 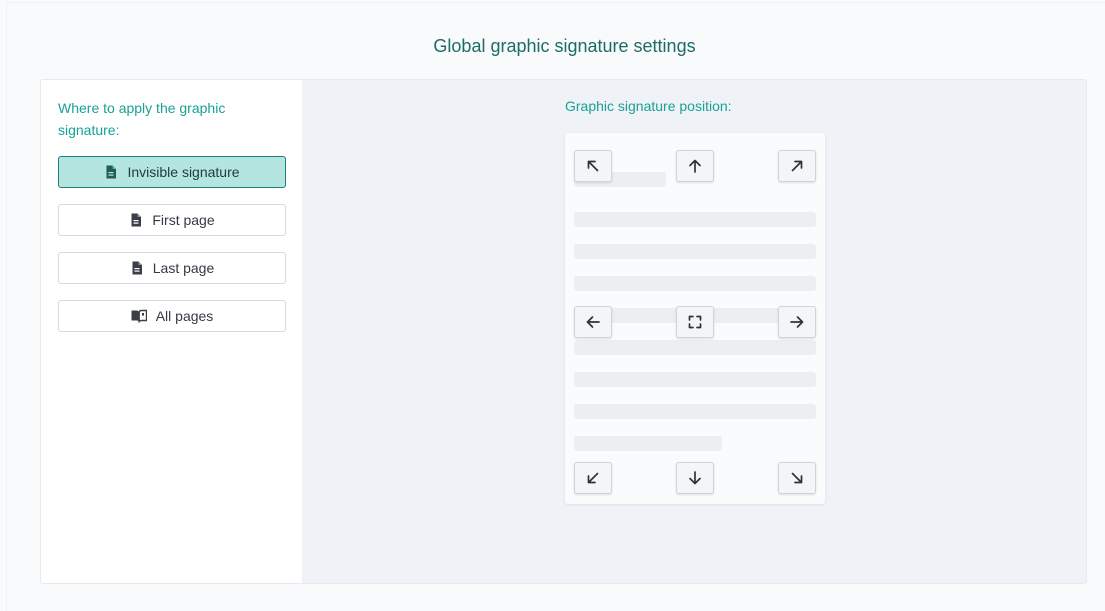 I want to click on position-middle-left-button, so click(x=593, y=322).